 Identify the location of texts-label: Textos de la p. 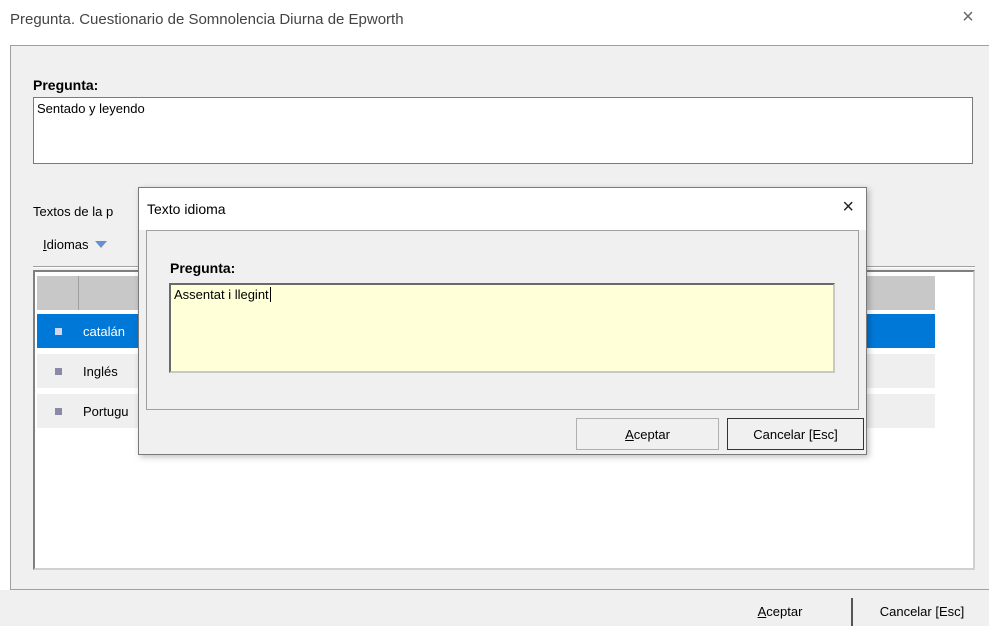
(73, 211).